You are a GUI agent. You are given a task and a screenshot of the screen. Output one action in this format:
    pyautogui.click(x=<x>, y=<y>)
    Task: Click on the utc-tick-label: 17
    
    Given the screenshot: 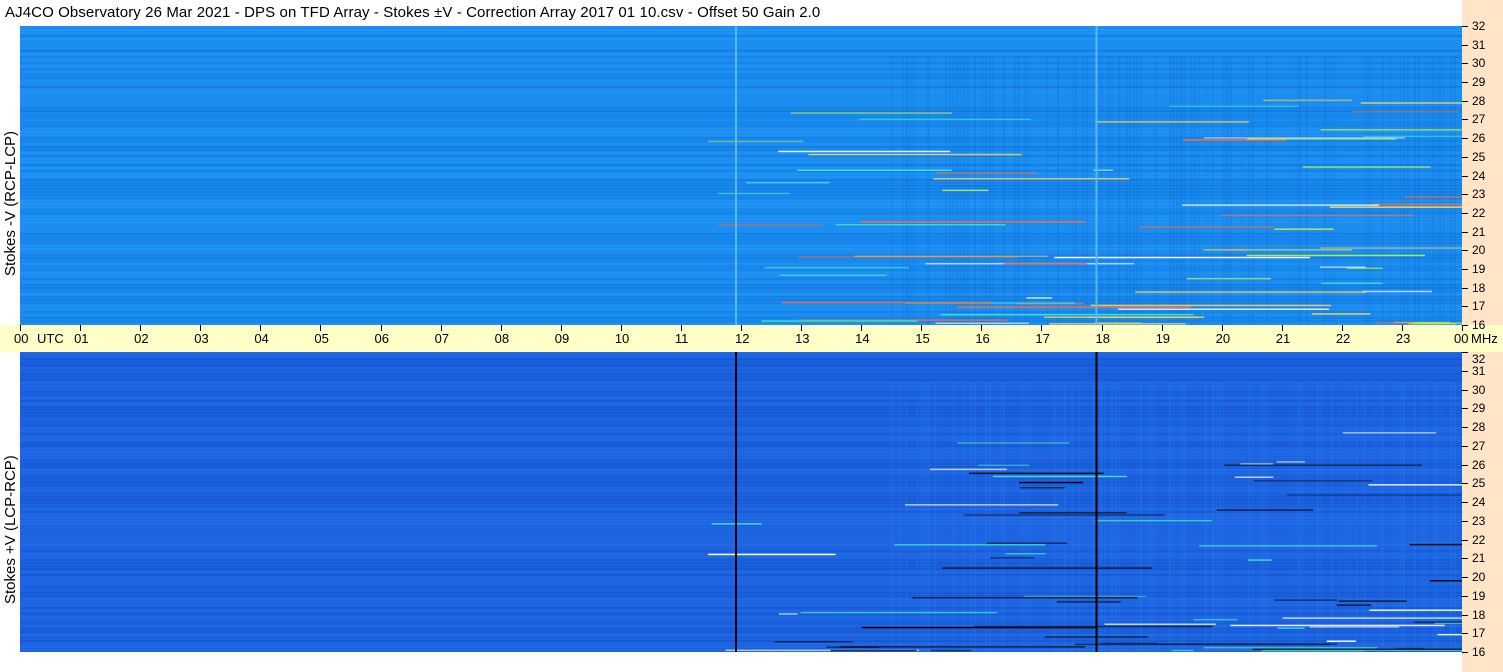 What is the action you would take?
    pyautogui.click(x=1042, y=338)
    